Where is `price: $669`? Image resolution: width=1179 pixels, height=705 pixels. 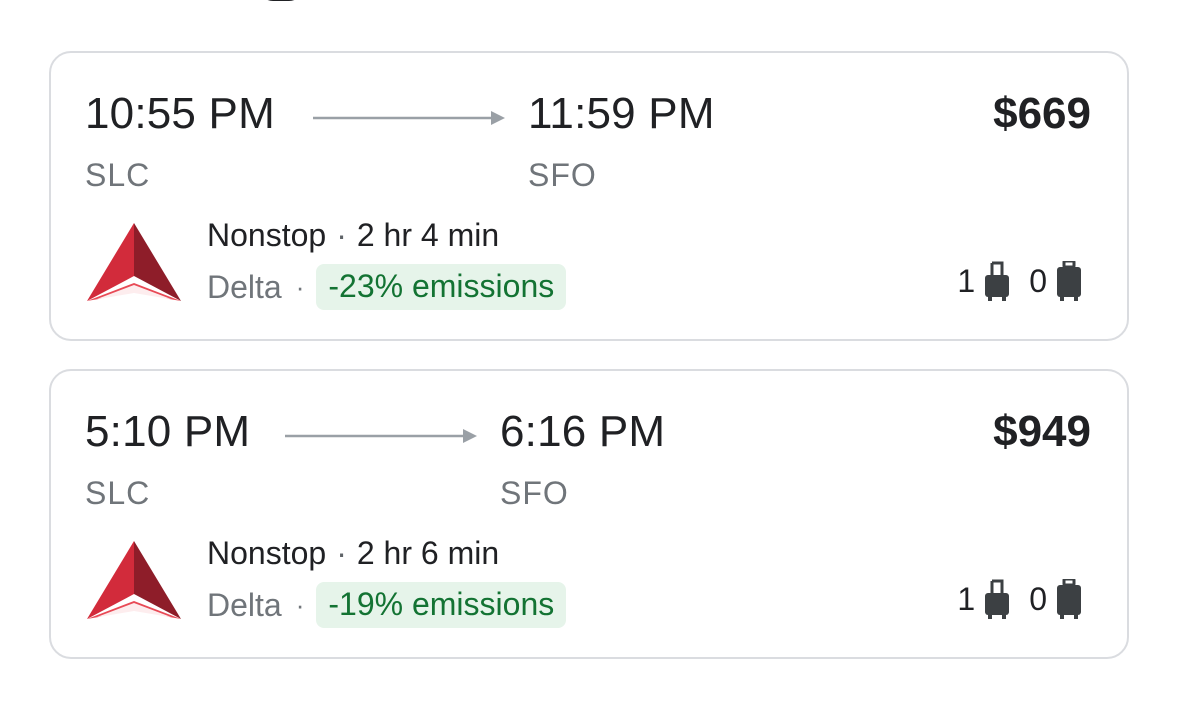 price: $669 is located at coordinates (1042, 113).